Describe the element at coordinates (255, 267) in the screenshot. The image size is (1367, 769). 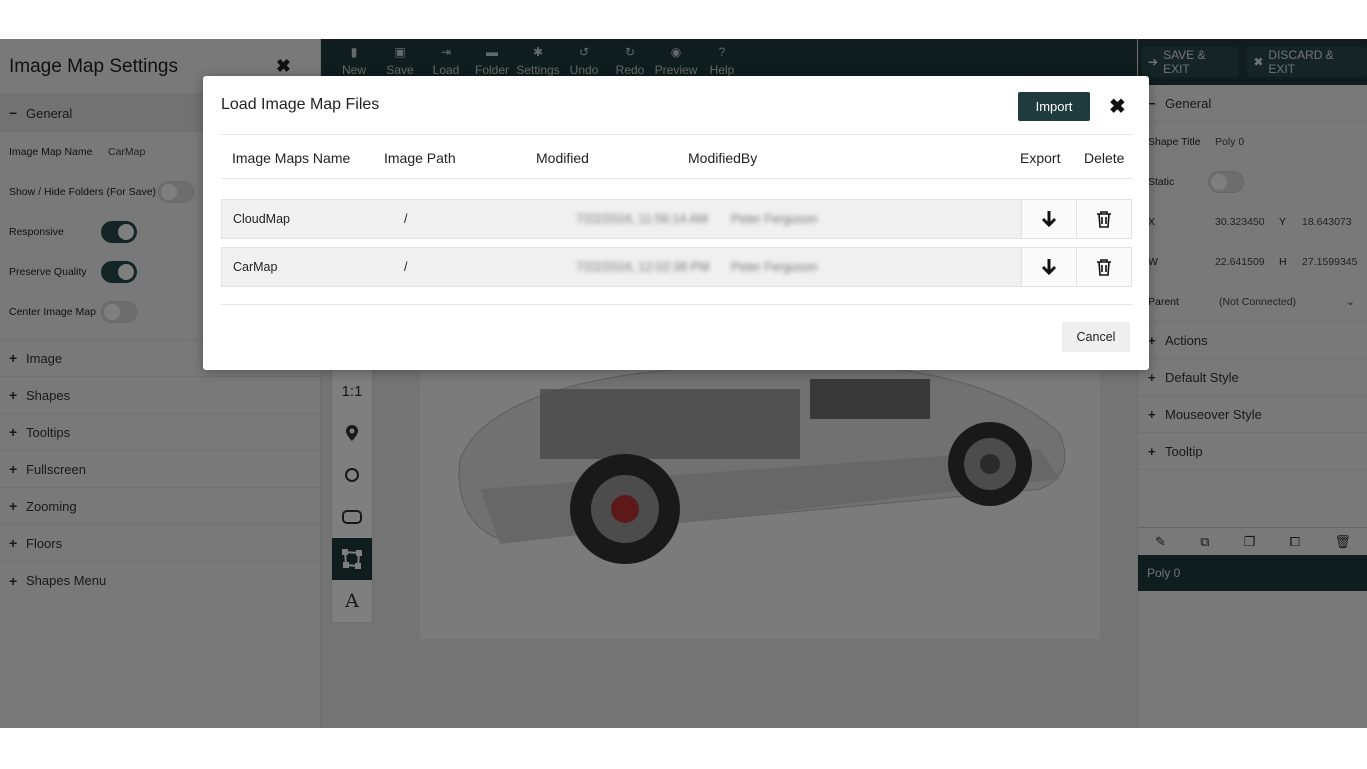
I see `map-name: CarMap` at that location.